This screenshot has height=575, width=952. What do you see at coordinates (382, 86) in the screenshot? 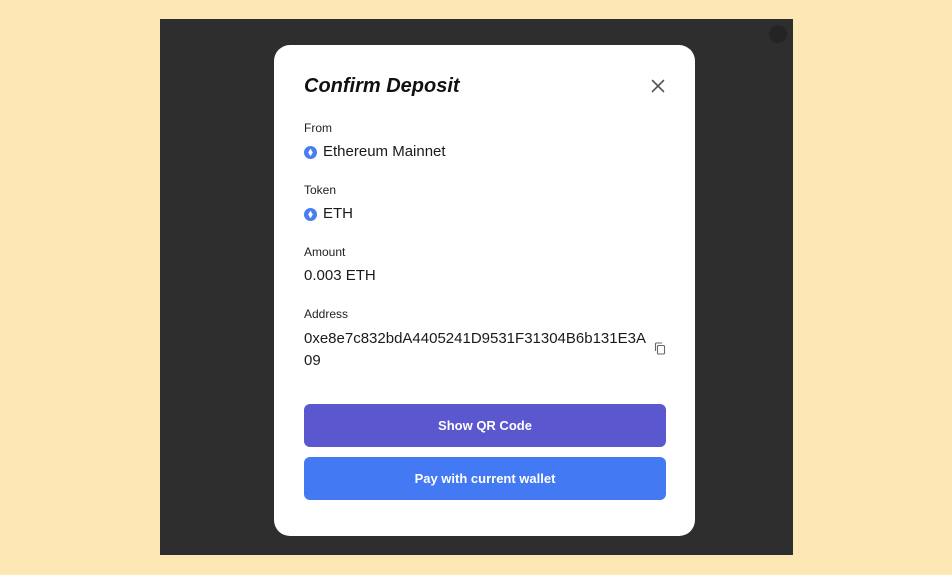
I see `dialog-title: Confirm Deposit` at bounding box center [382, 86].